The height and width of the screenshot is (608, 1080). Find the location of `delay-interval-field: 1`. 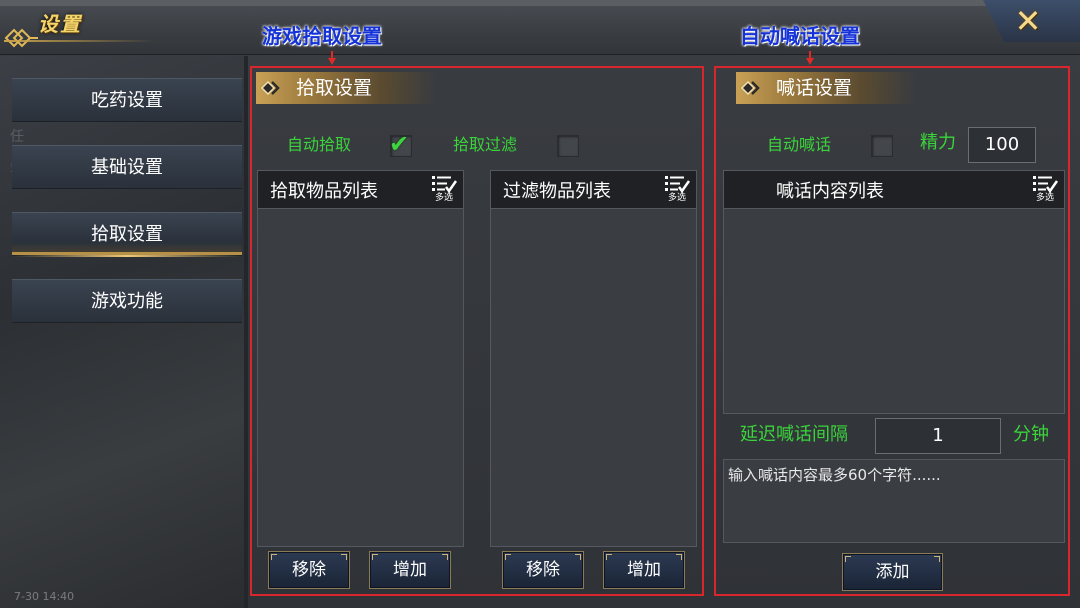

delay-interval-field: 1 is located at coordinates (938, 436).